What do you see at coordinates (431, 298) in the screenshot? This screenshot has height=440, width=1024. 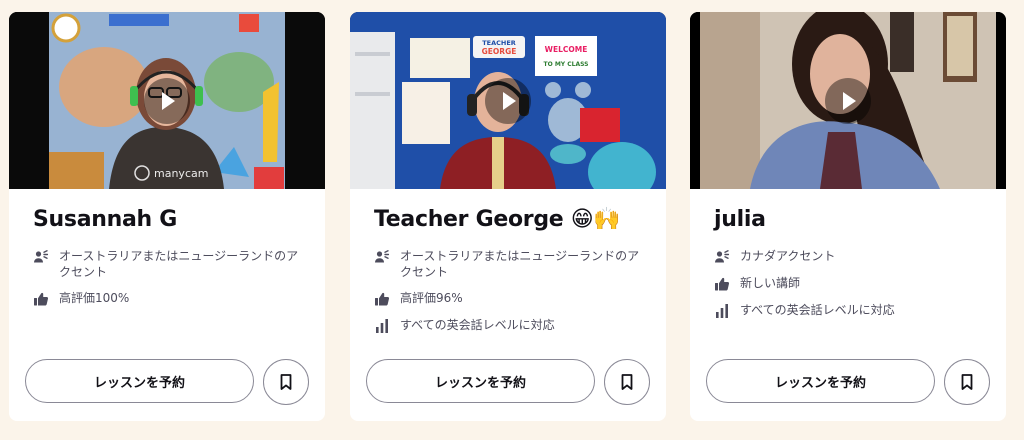 I see `feature-text: 高評価96%` at bounding box center [431, 298].